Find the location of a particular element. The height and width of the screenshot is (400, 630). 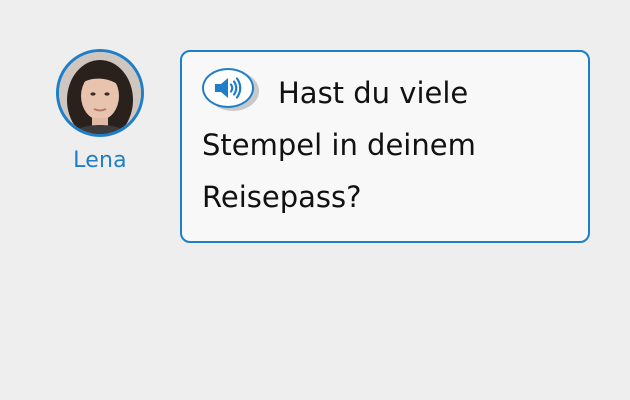

speaker-panel: Lena is located at coordinates (100, 111).